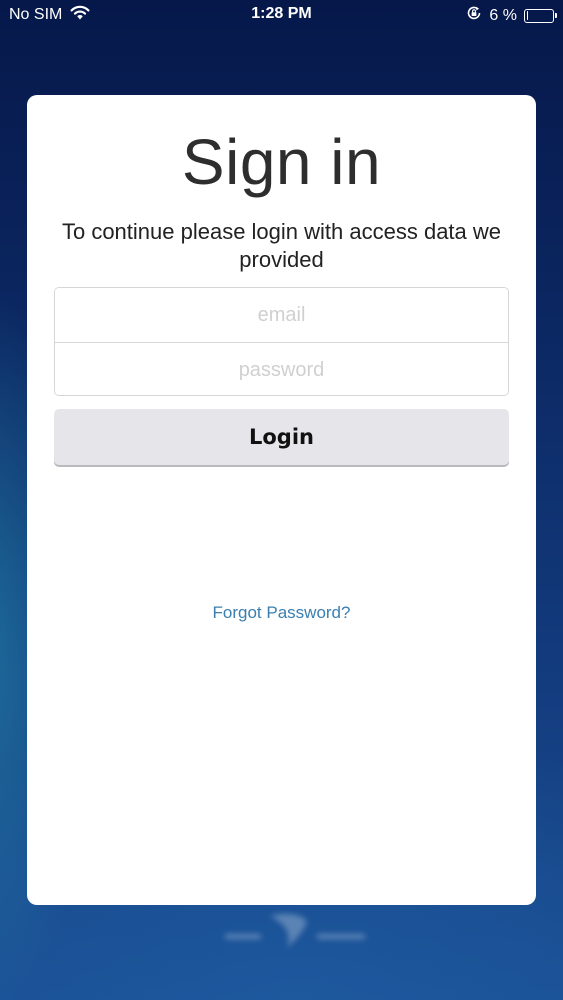 The width and height of the screenshot is (563, 1000). What do you see at coordinates (503, 15) in the screenshot?
I see `battery-percent: 6 %` at bounding box center [503, 15].